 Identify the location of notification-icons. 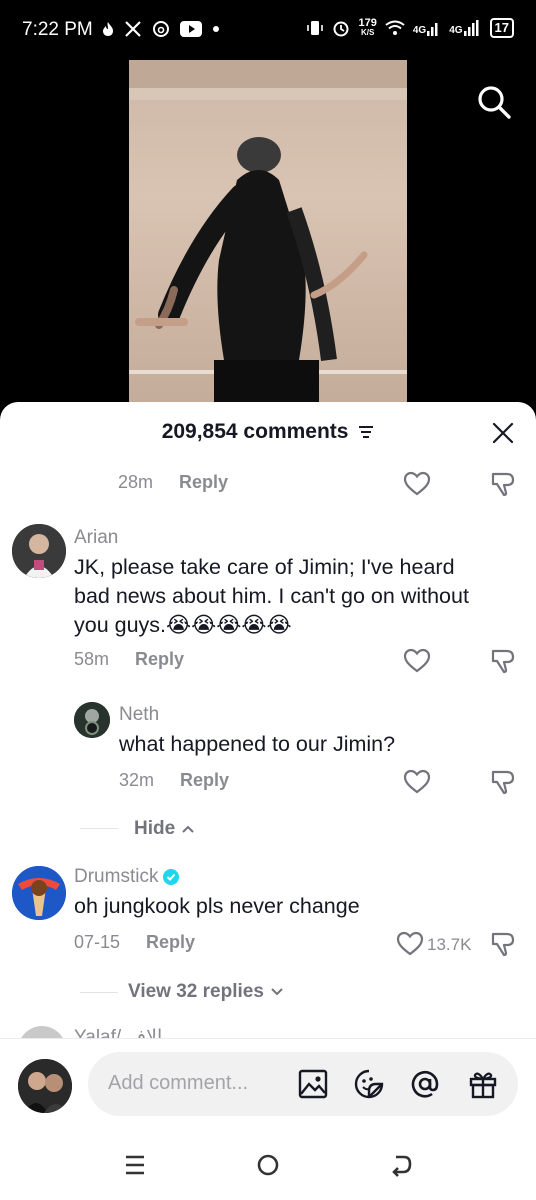
(161, 29).